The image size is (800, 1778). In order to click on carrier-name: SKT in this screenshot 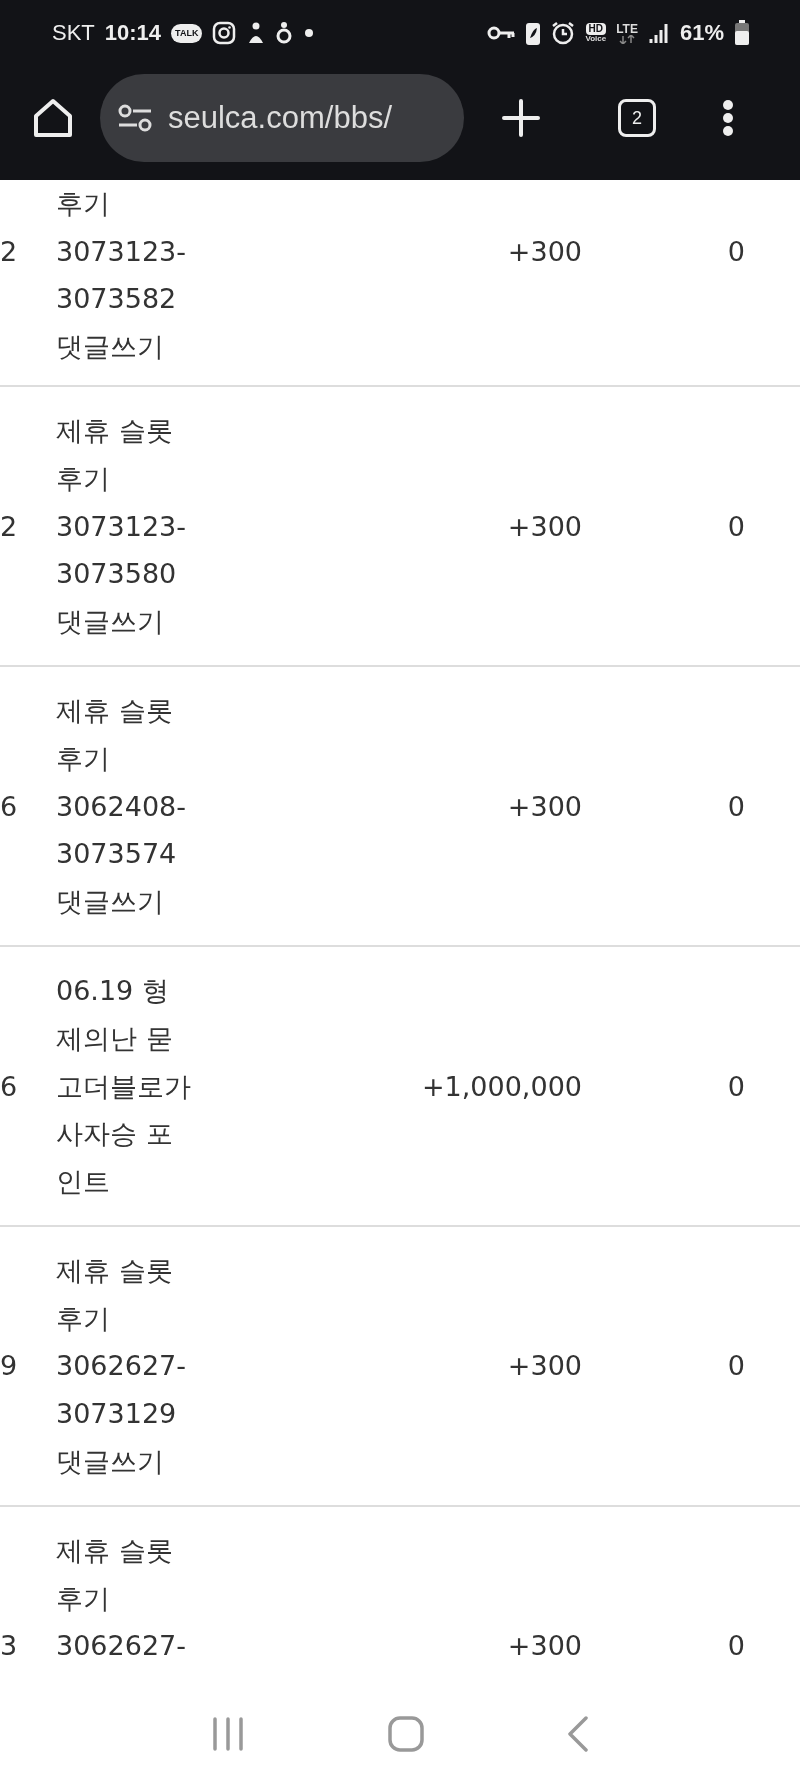, I will do `click(73, 33)`.